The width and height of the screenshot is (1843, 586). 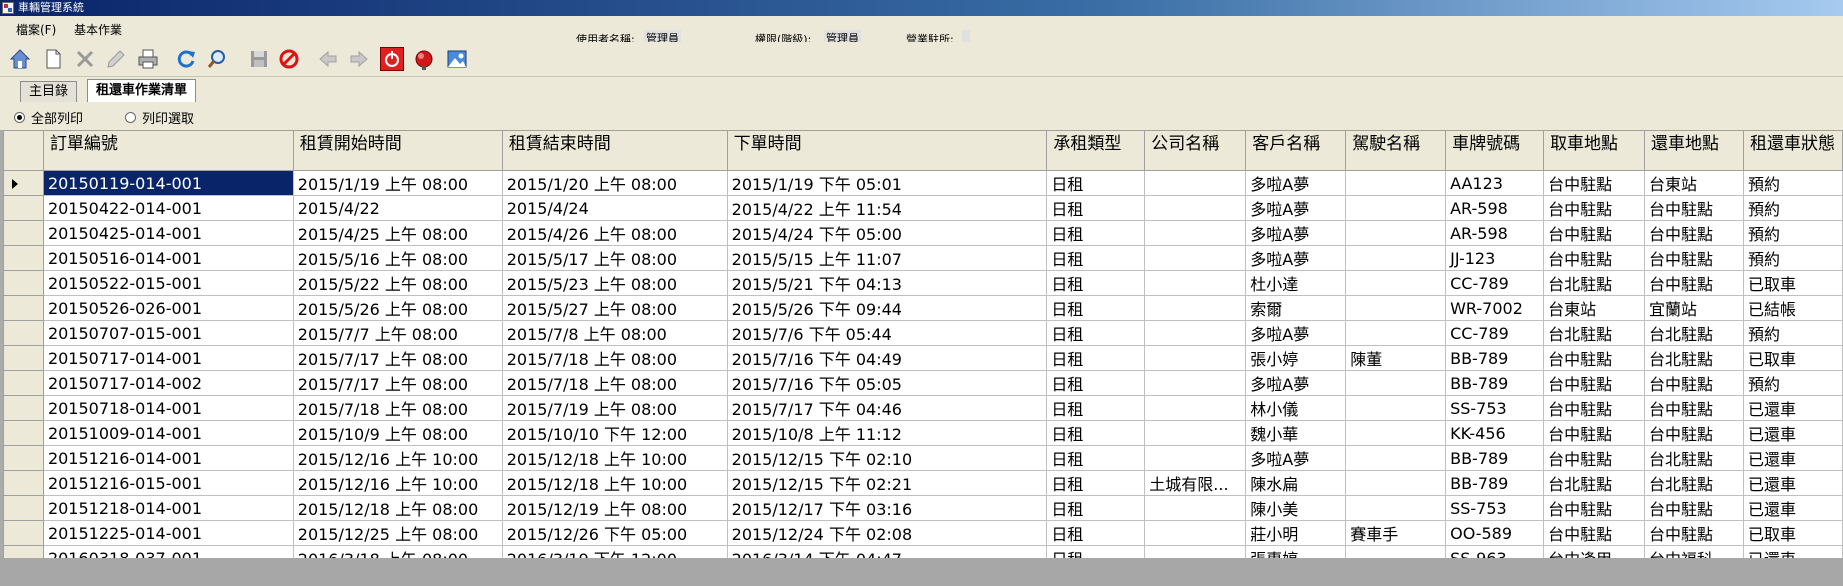 I want to click on table-cell: 2015/4/24 下午 05:00, so click(x=887, y=233).